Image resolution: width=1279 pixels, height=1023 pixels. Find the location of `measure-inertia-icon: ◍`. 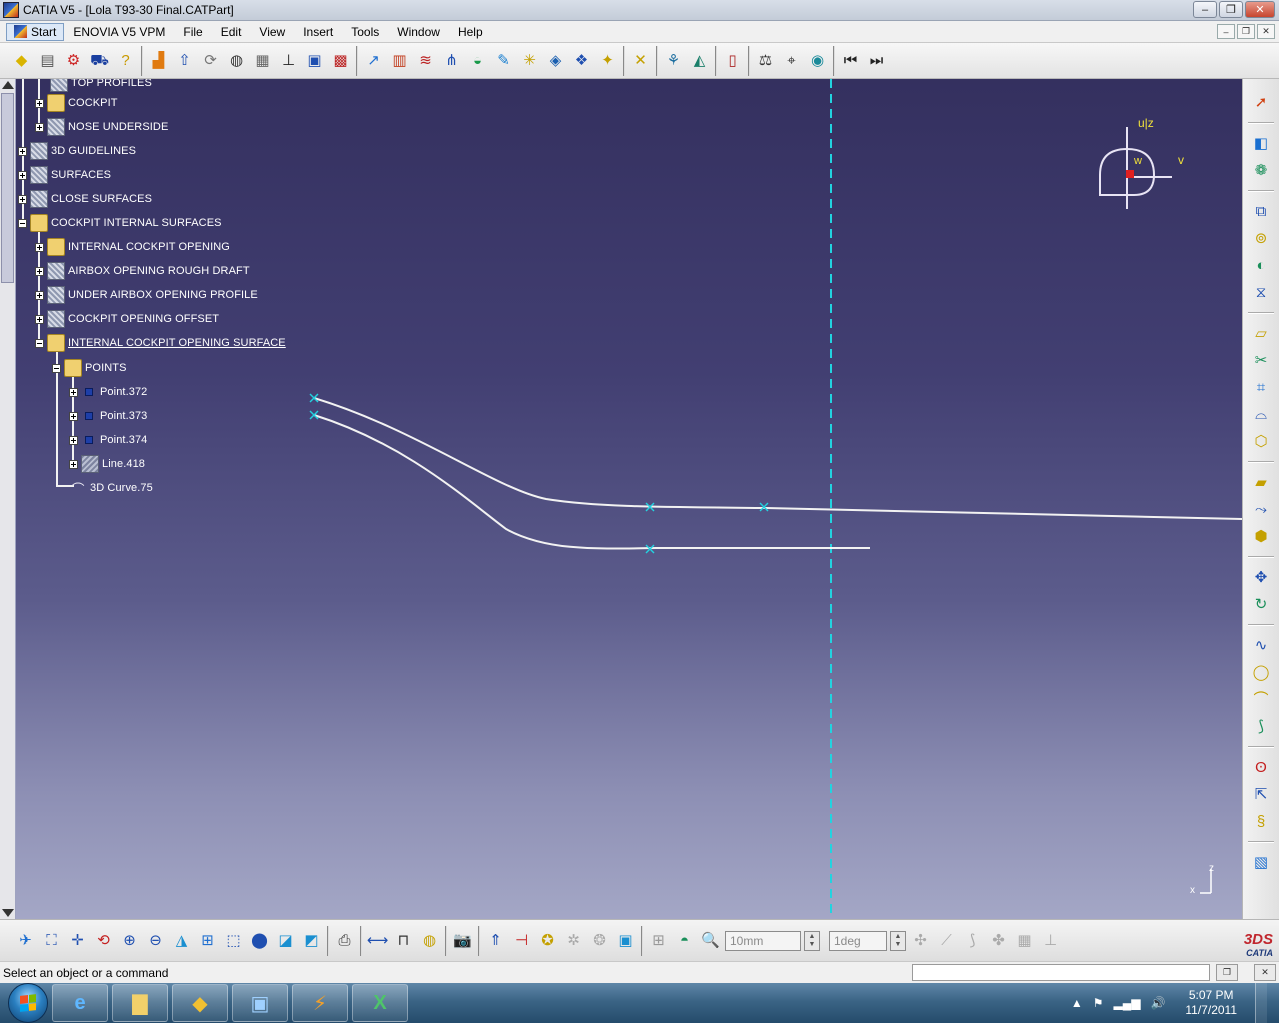

measure-inertia-icon: ◍ is located at coordinates (429, 940).